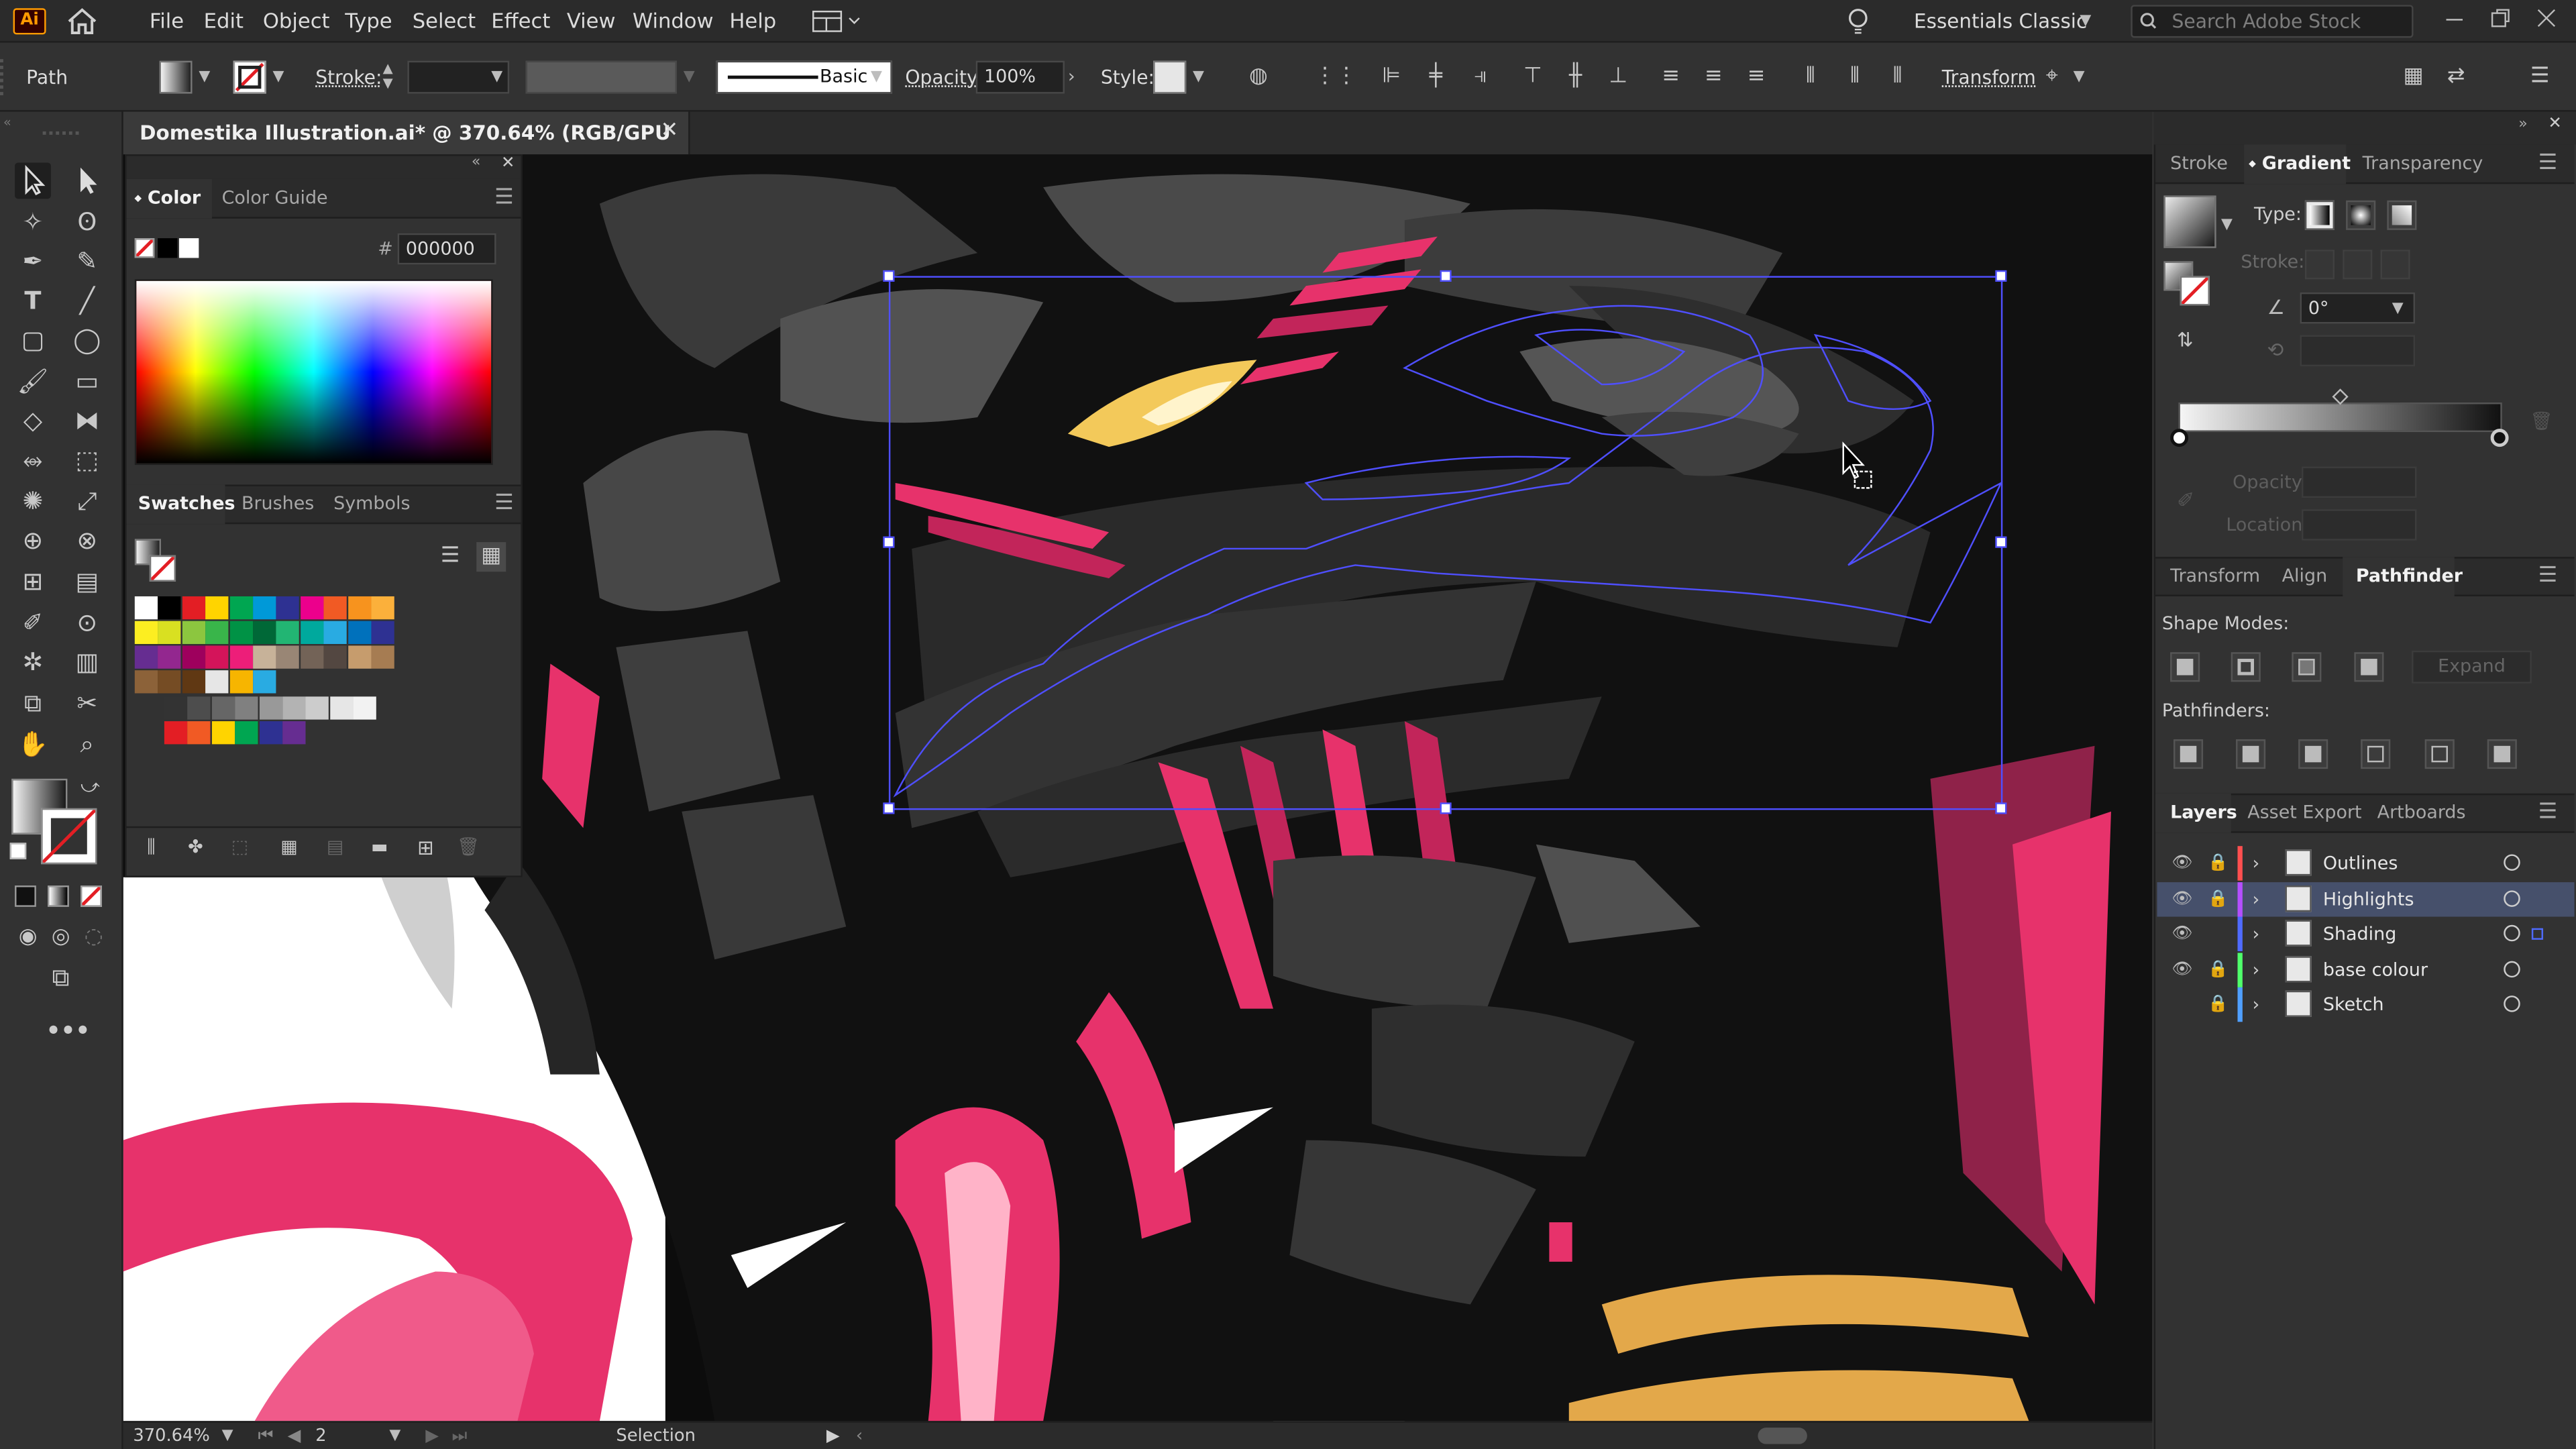  I want to click on swatches-menu-icon: ☰, so click(504, 503).